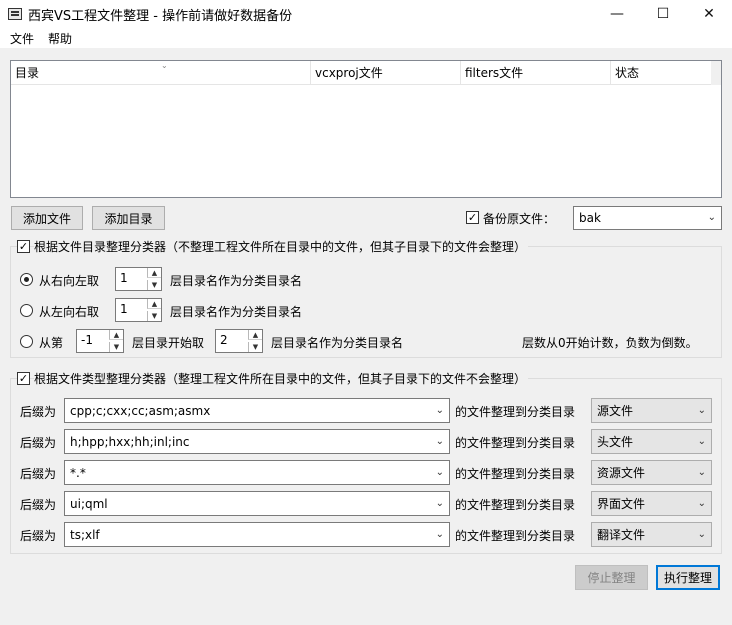 Image resolution: width=732 pixels, height=625 pixels. What do you see at coordinates (164, 65) in the screenshot?
I see `sort-indicator-icon: ⌄` at bounding box center [164, 65].